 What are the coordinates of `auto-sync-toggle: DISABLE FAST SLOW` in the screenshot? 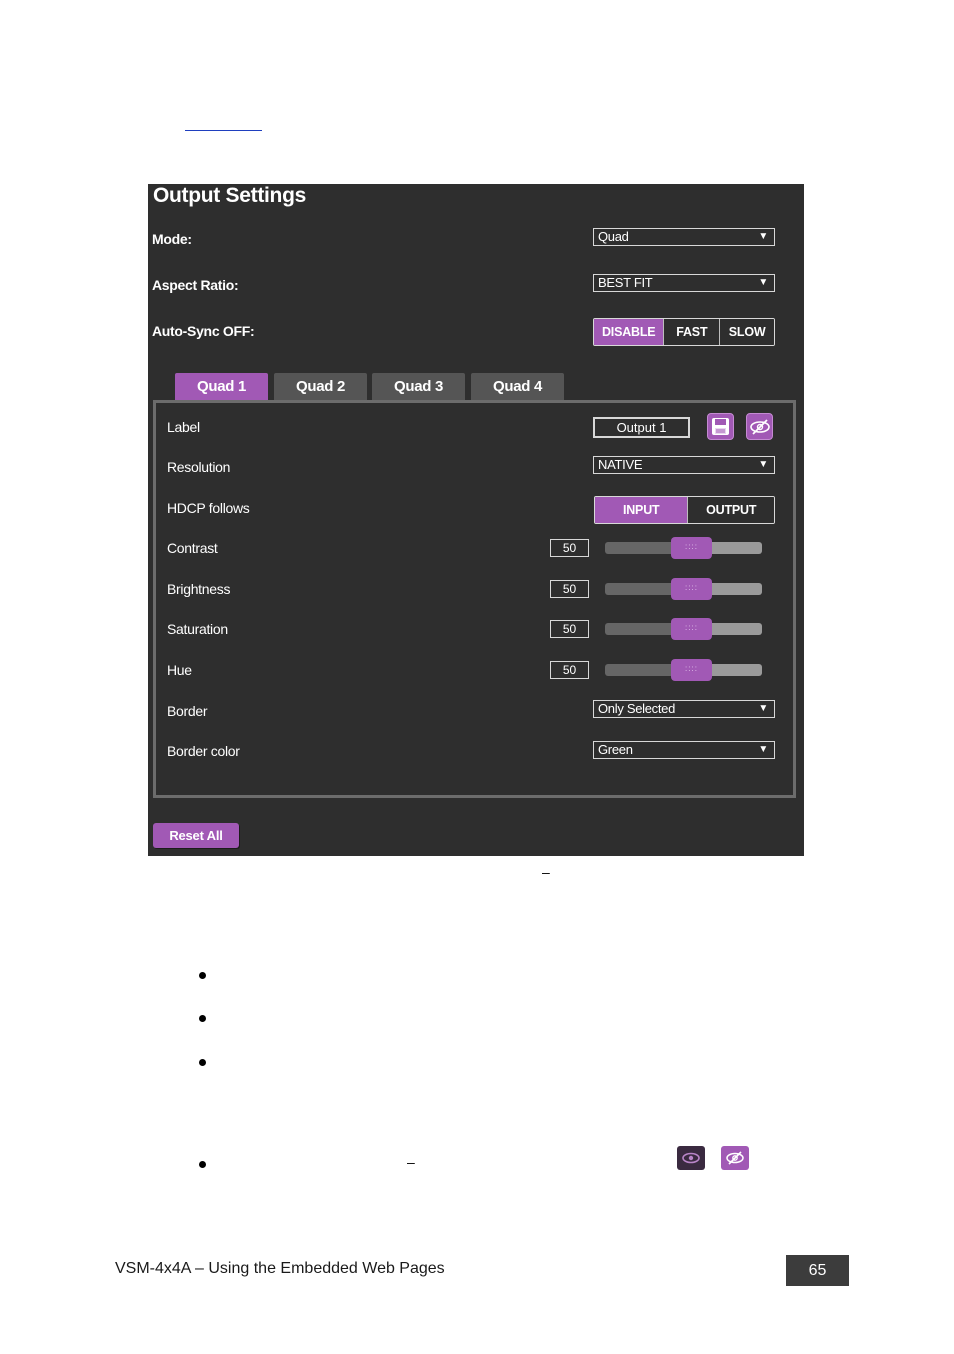 It's located at (684, 332).